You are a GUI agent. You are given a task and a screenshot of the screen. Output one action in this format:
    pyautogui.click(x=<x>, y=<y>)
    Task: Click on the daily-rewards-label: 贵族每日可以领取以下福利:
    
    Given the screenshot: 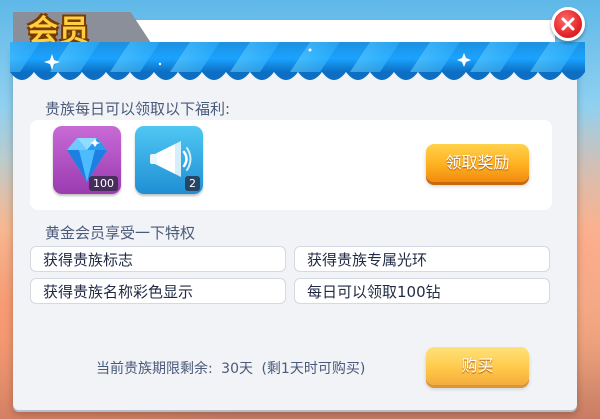 What is the action you would take?
    pyautogui.click(x=138, y=109)
    